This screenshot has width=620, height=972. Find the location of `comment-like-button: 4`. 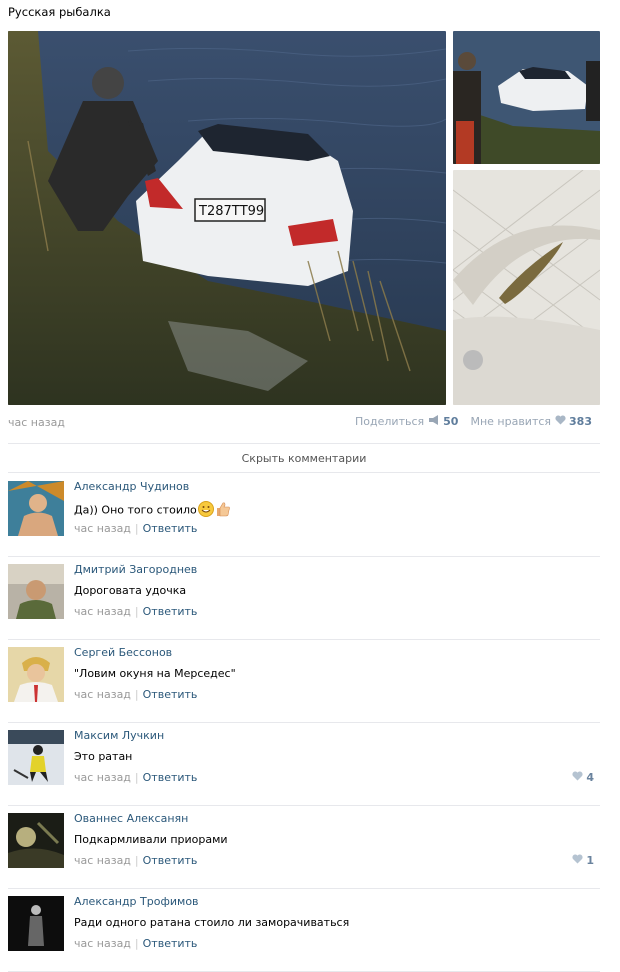

comment-like-button: 4 is located at coordinates (583, 777).